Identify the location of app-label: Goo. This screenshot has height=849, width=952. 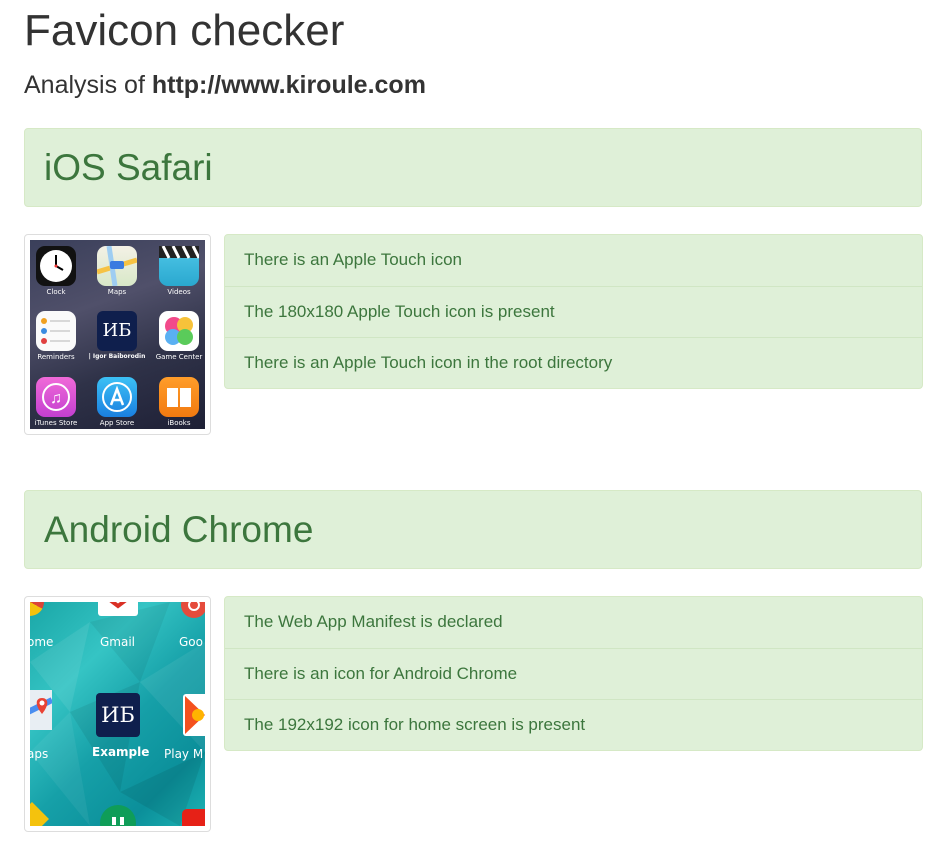
(191, 642).